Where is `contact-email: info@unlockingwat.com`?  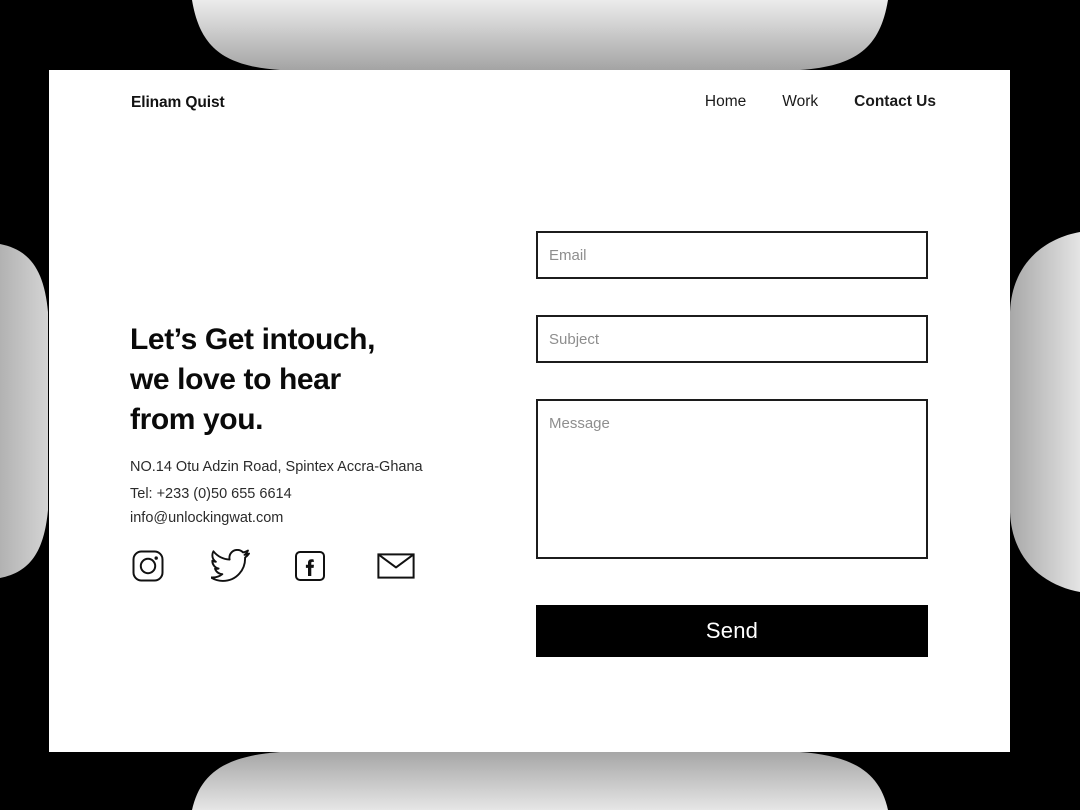 contact-email: info@unlockingwat.com is located at coordinates (207, 518).